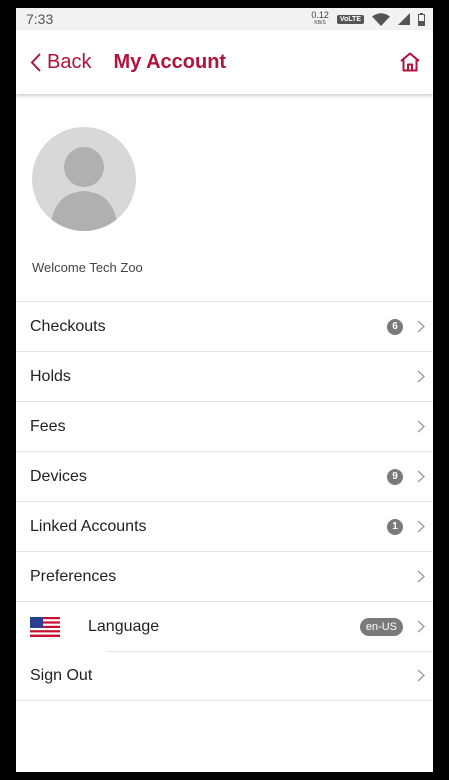 This screenshot has width=449, height=780. I want to click on count-badge: 1, so click(395, 526).